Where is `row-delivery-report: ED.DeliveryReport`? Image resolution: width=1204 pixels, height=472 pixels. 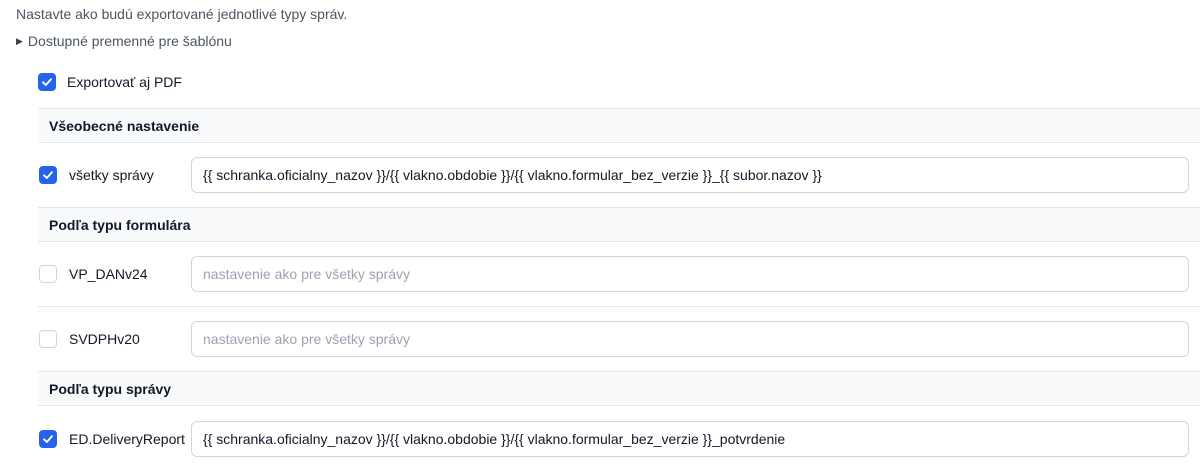
row-delivery-report: ED.DeliveryReport is located at coordinates (619, 439).